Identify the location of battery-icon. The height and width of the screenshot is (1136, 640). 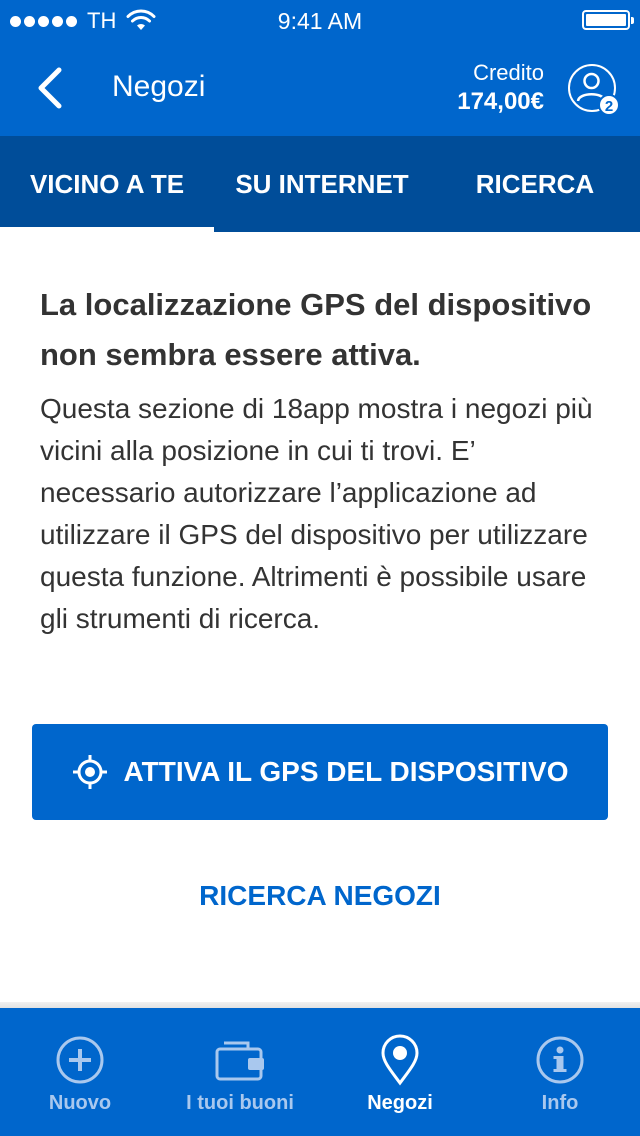
(608, 20).